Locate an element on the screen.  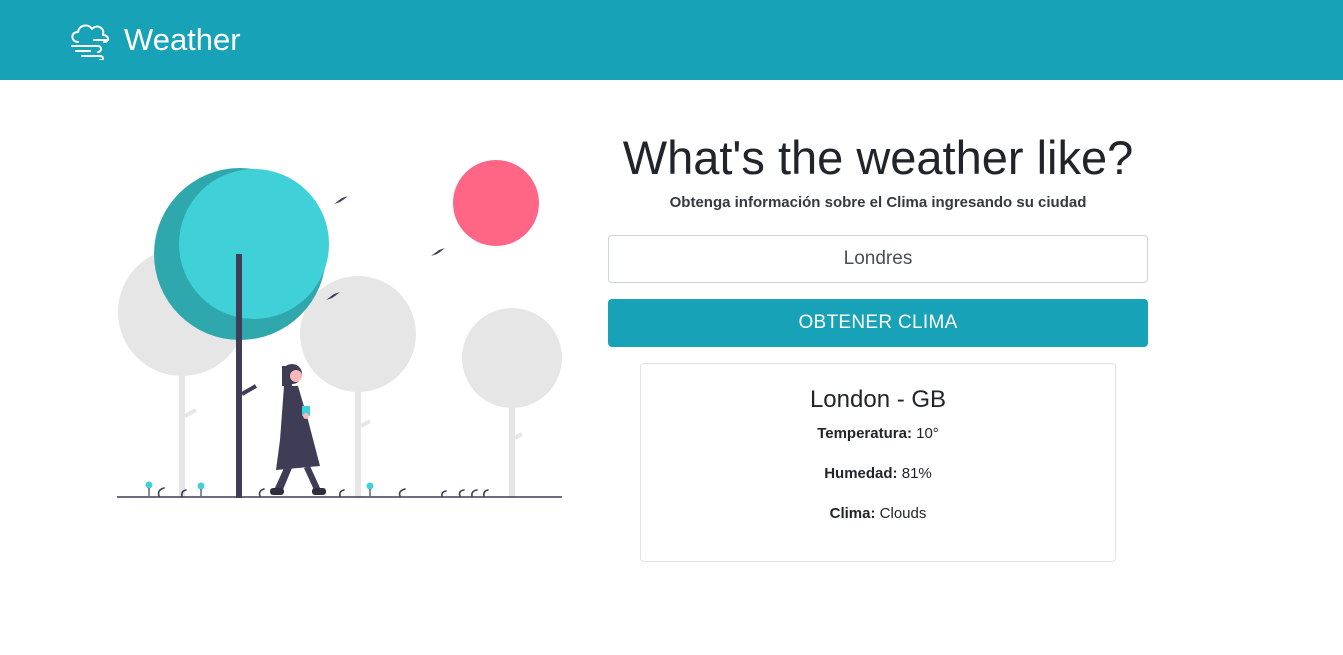
cloud-wind-icon is located at coordinates (90, 42).